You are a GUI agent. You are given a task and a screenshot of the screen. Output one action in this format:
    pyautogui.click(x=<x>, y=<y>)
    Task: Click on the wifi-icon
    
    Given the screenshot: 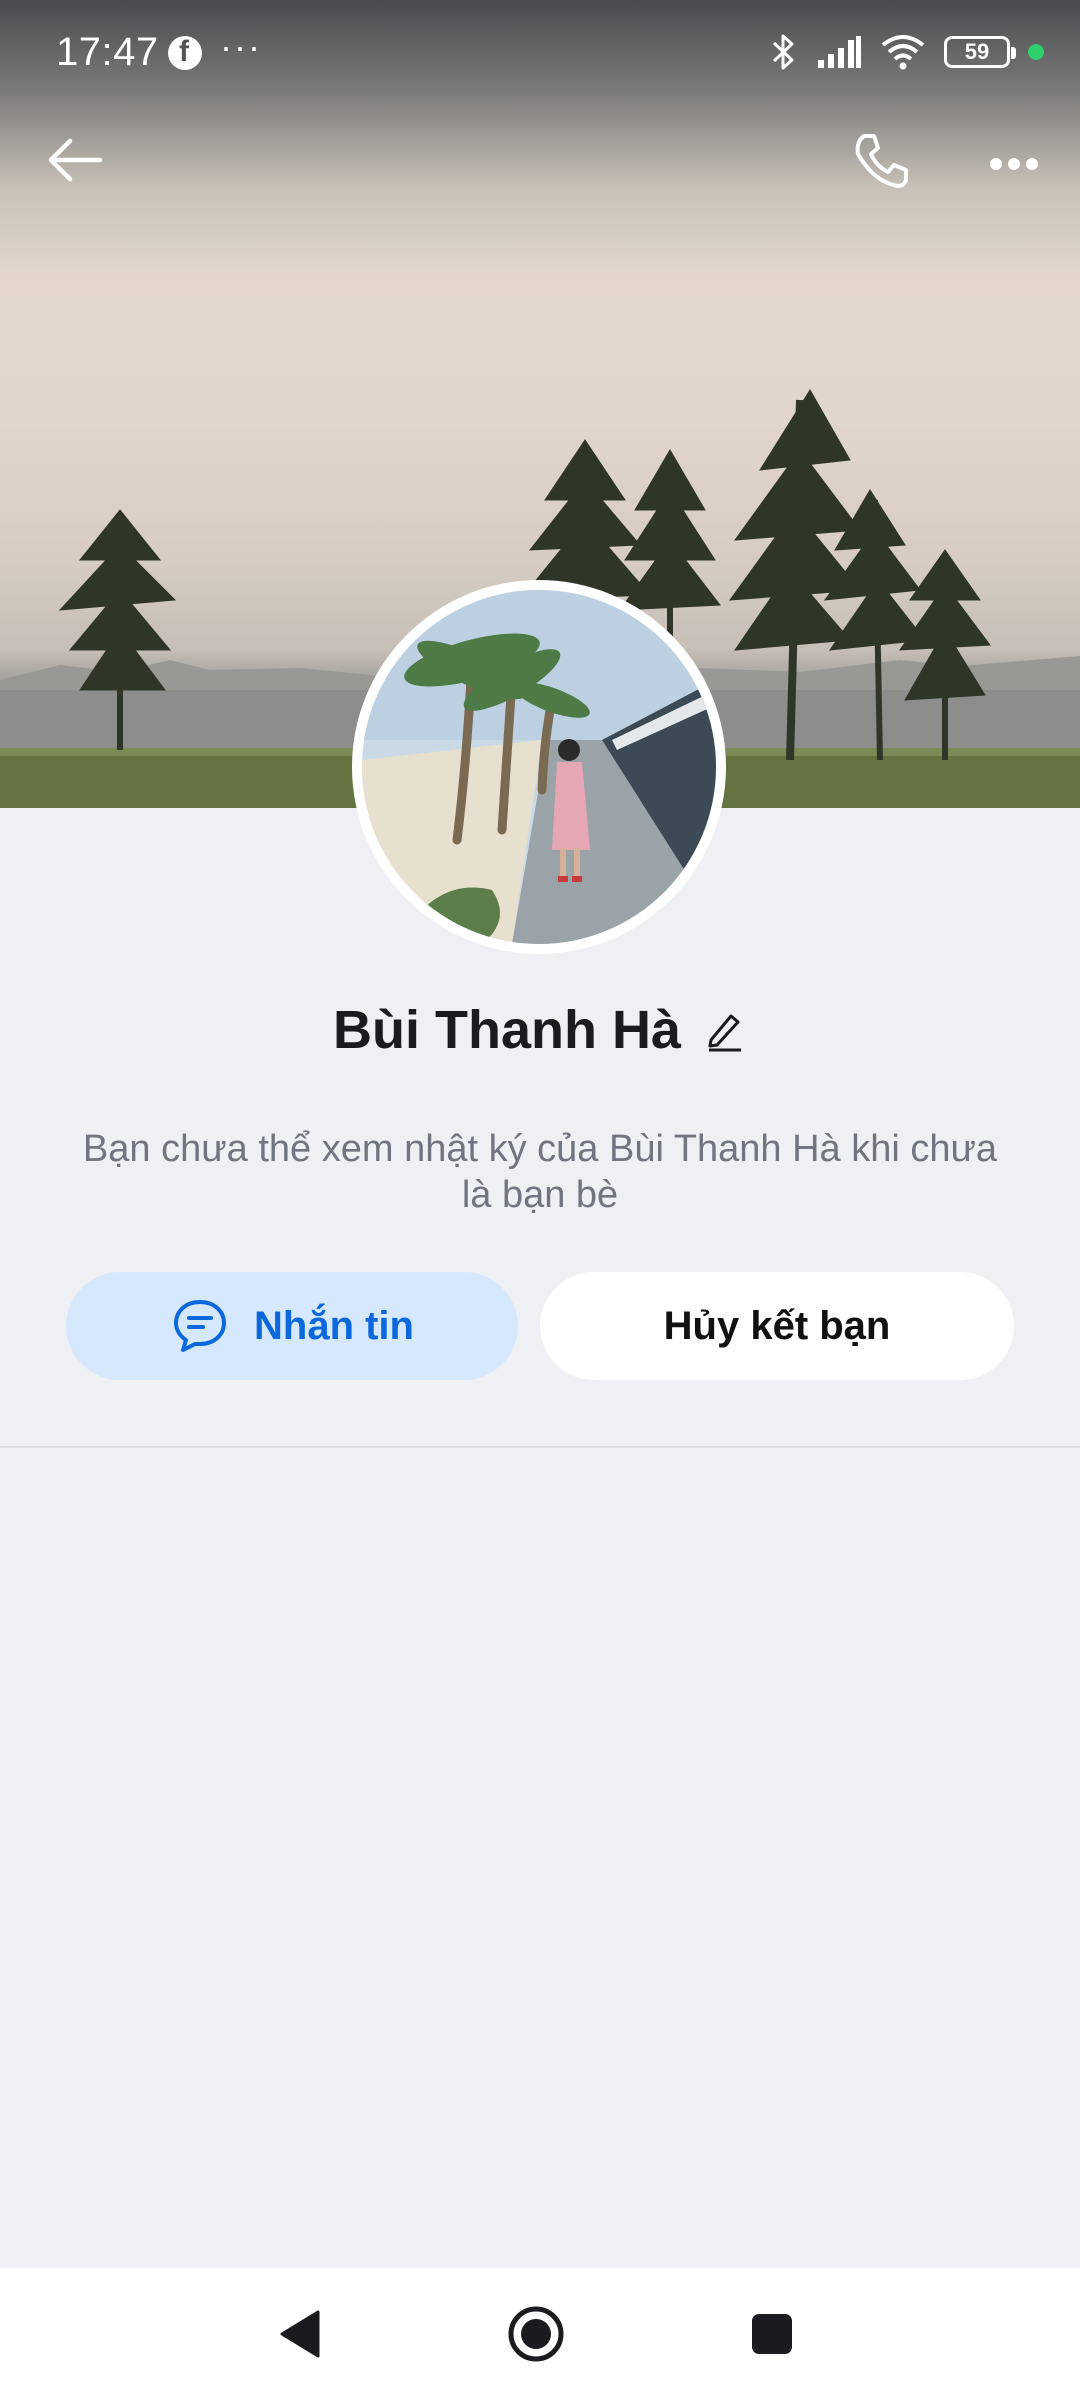 What is the action you would take?
    pyautogui.click(x=903, y=52)
    